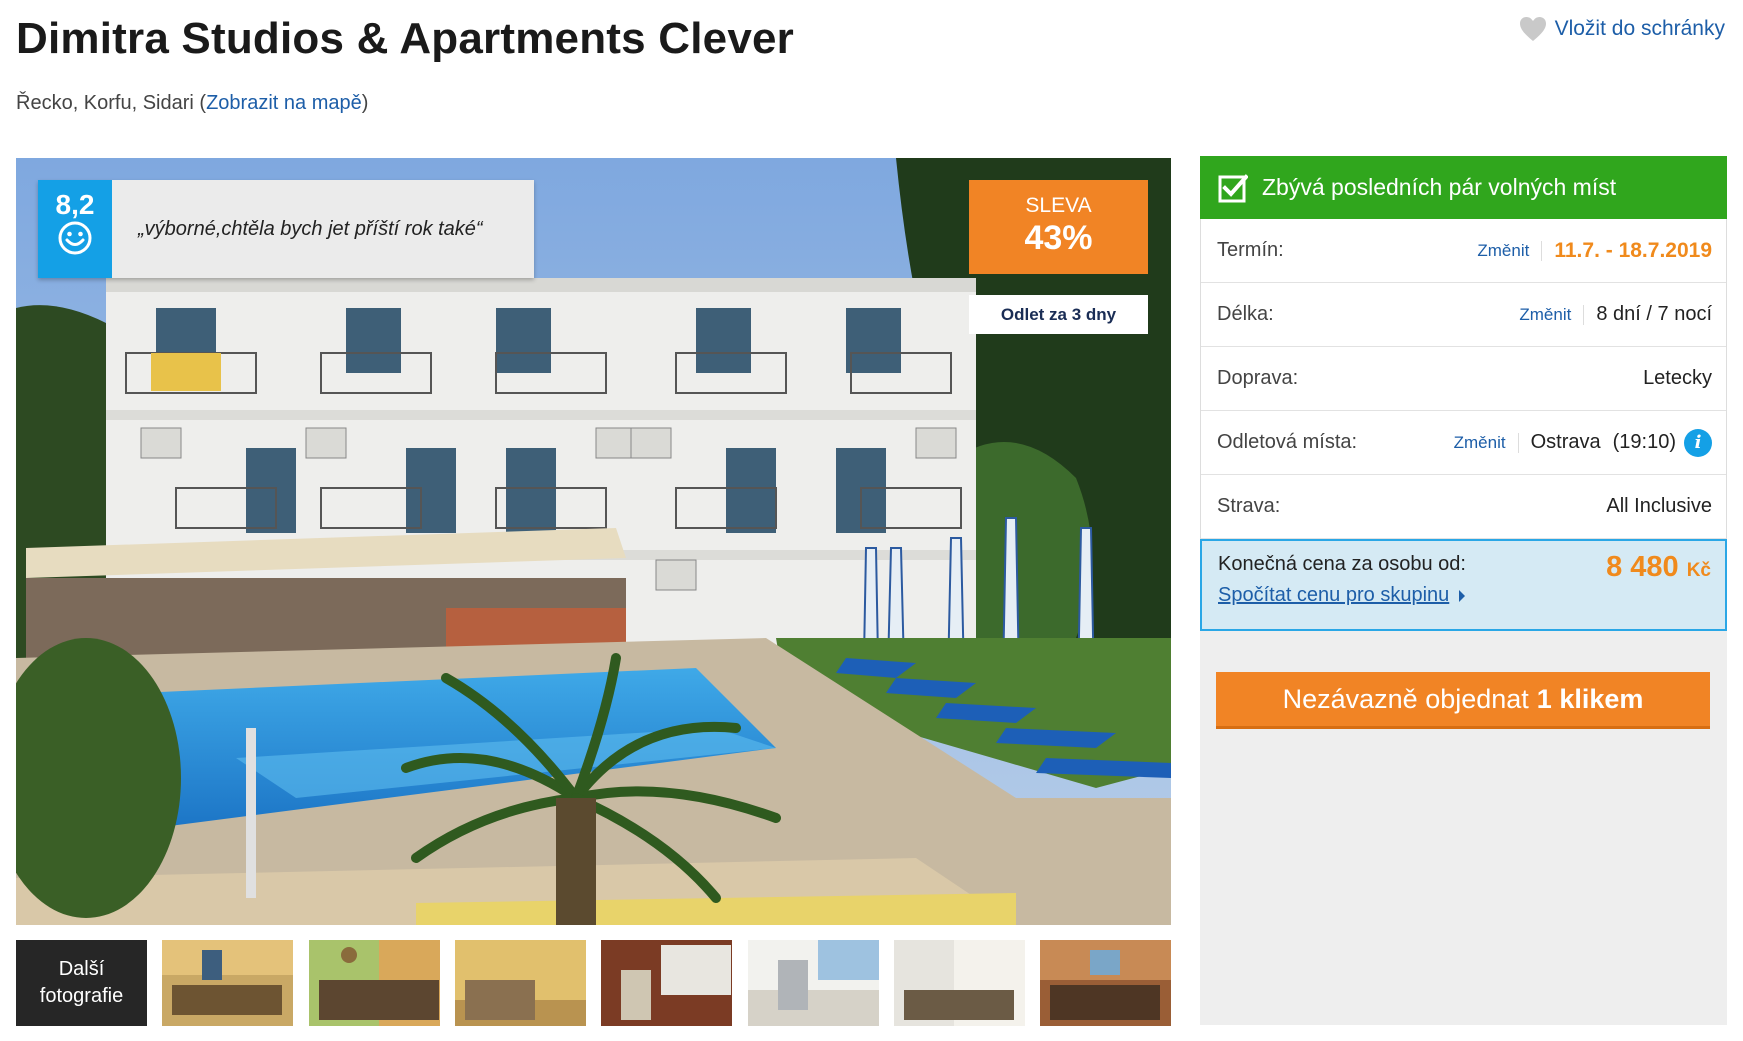 The height and width of the screenshot is (1041, 1743). I want to click on change-length-link: Změnit, so click(1552, 314).